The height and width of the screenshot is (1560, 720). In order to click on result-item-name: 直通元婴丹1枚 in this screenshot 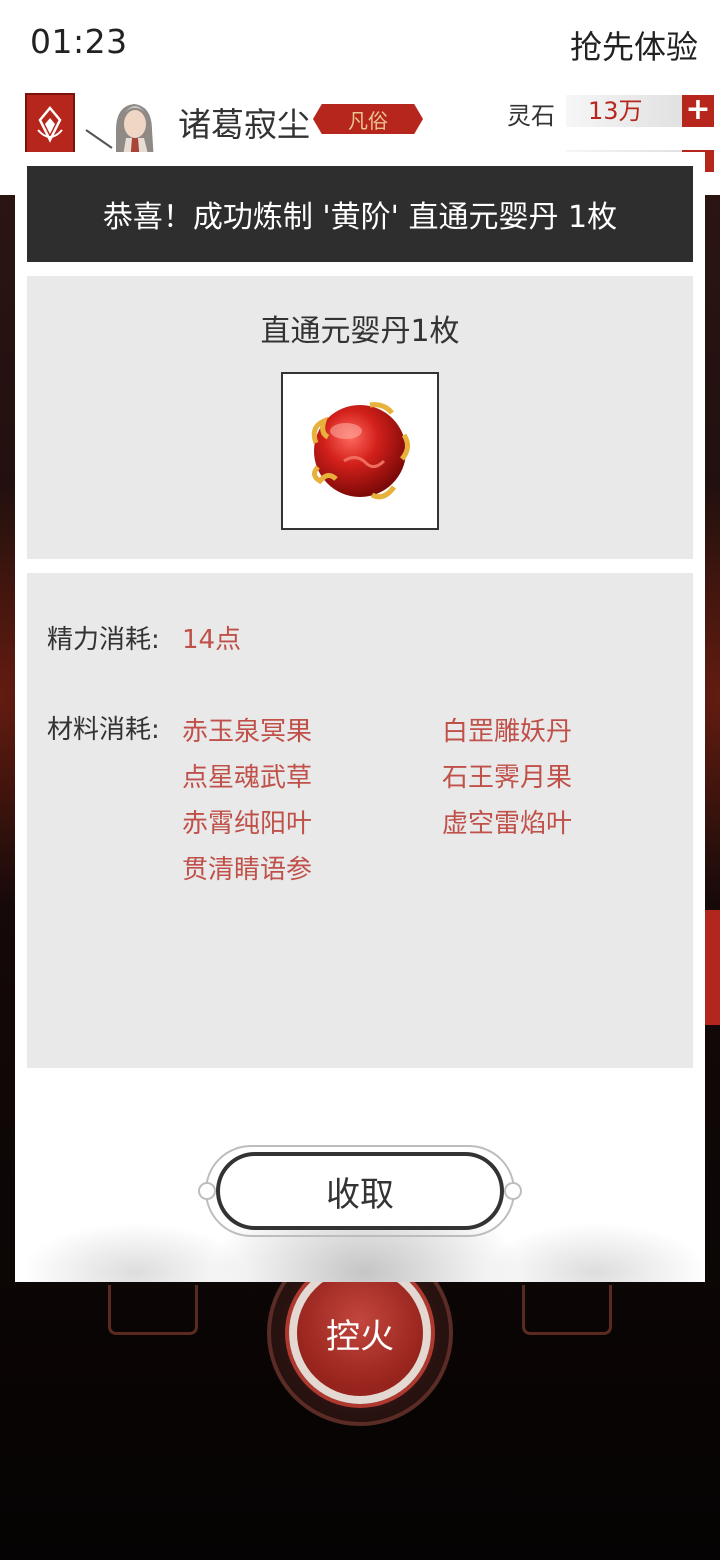, I will do `click(360, 331)`.